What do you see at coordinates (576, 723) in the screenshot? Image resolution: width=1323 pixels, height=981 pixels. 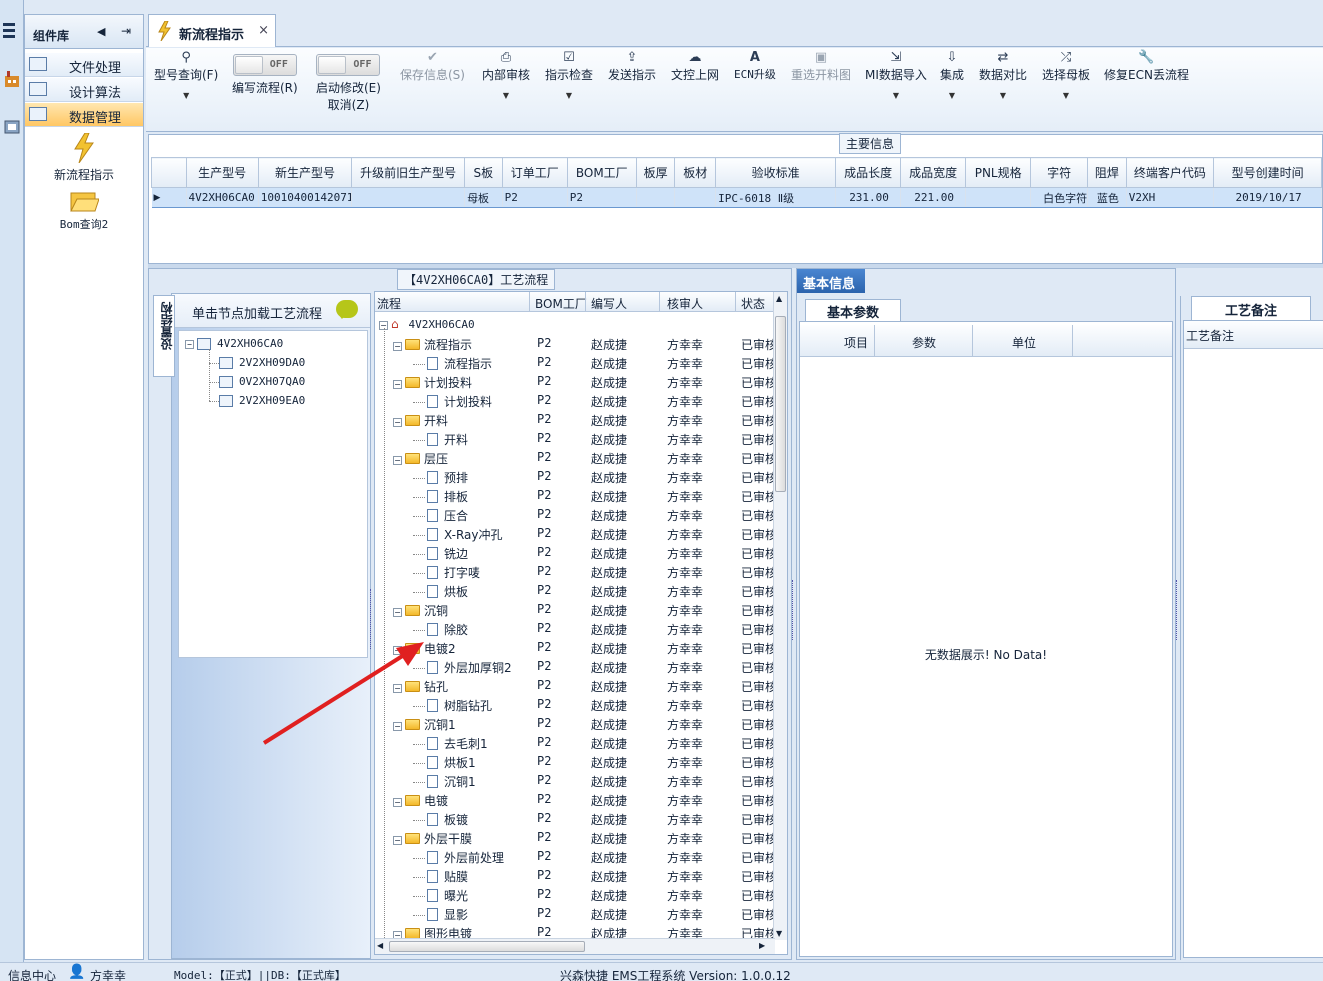 I see `tree-row-folder: − 沉铜1 P2 赵成捷 方幸幸 已审核` at bounding box center [576, 723].